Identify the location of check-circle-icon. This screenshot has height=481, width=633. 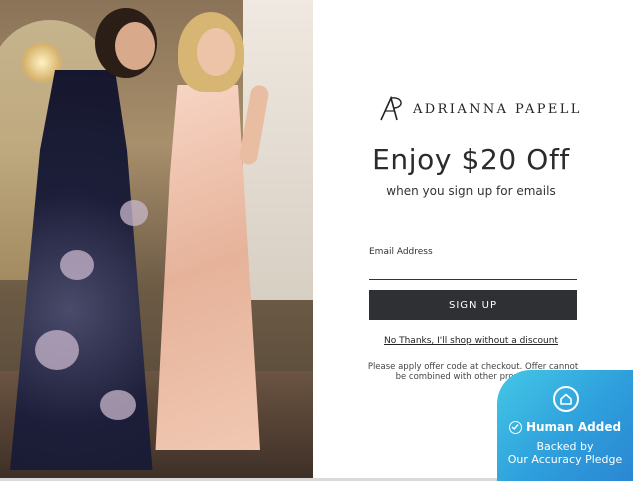
(515, 427).